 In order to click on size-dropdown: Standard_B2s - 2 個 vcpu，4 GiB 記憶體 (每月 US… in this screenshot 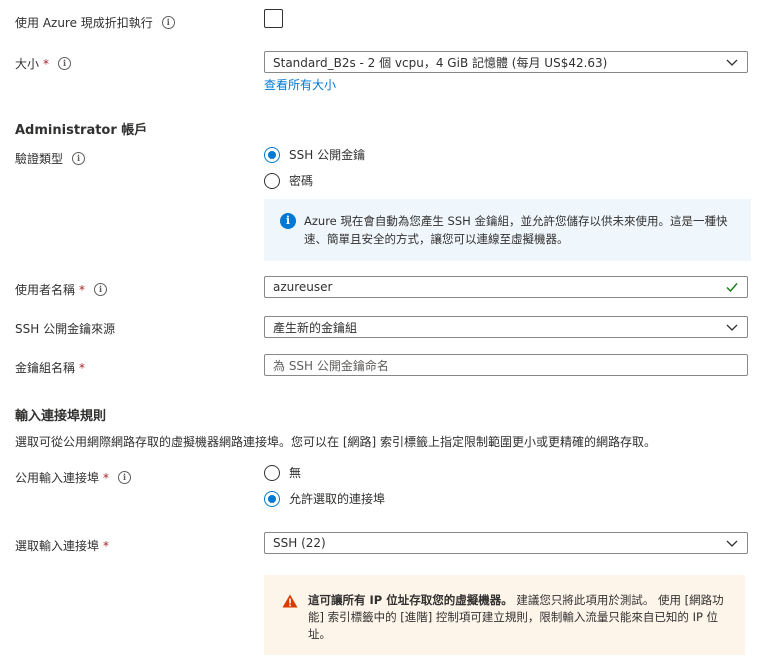, I will do `click(506, 62)`.